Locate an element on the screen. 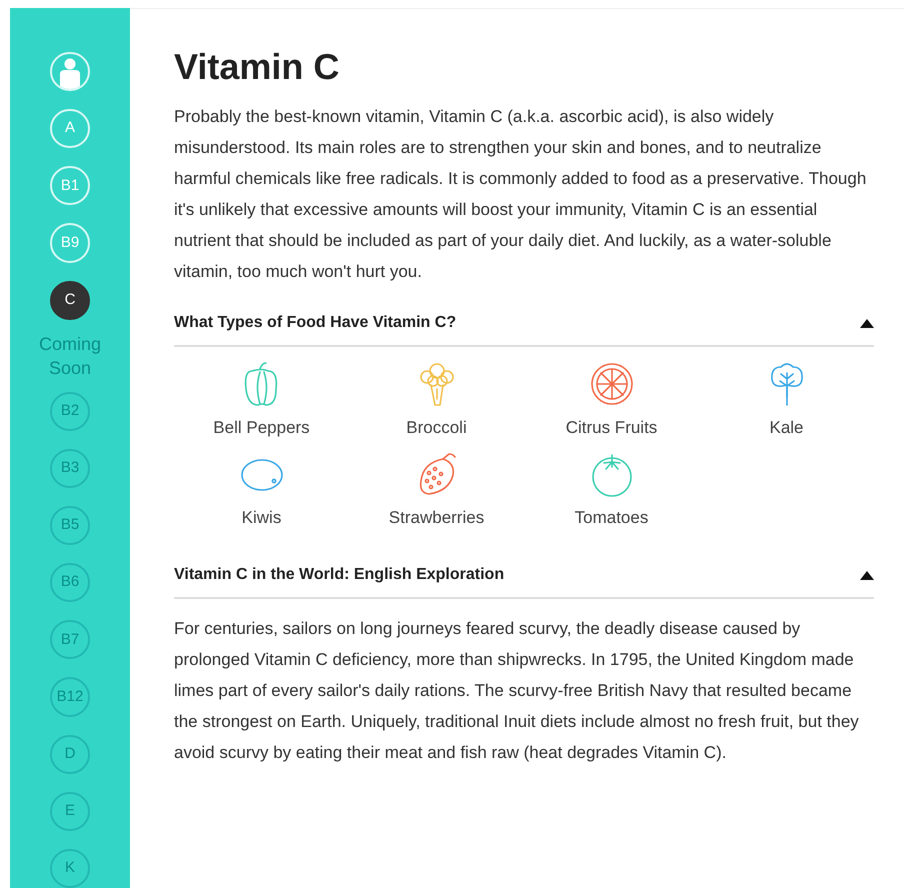 The image size is (904, 888). page-title: Vitamin C is located at coordinates (257, 67).